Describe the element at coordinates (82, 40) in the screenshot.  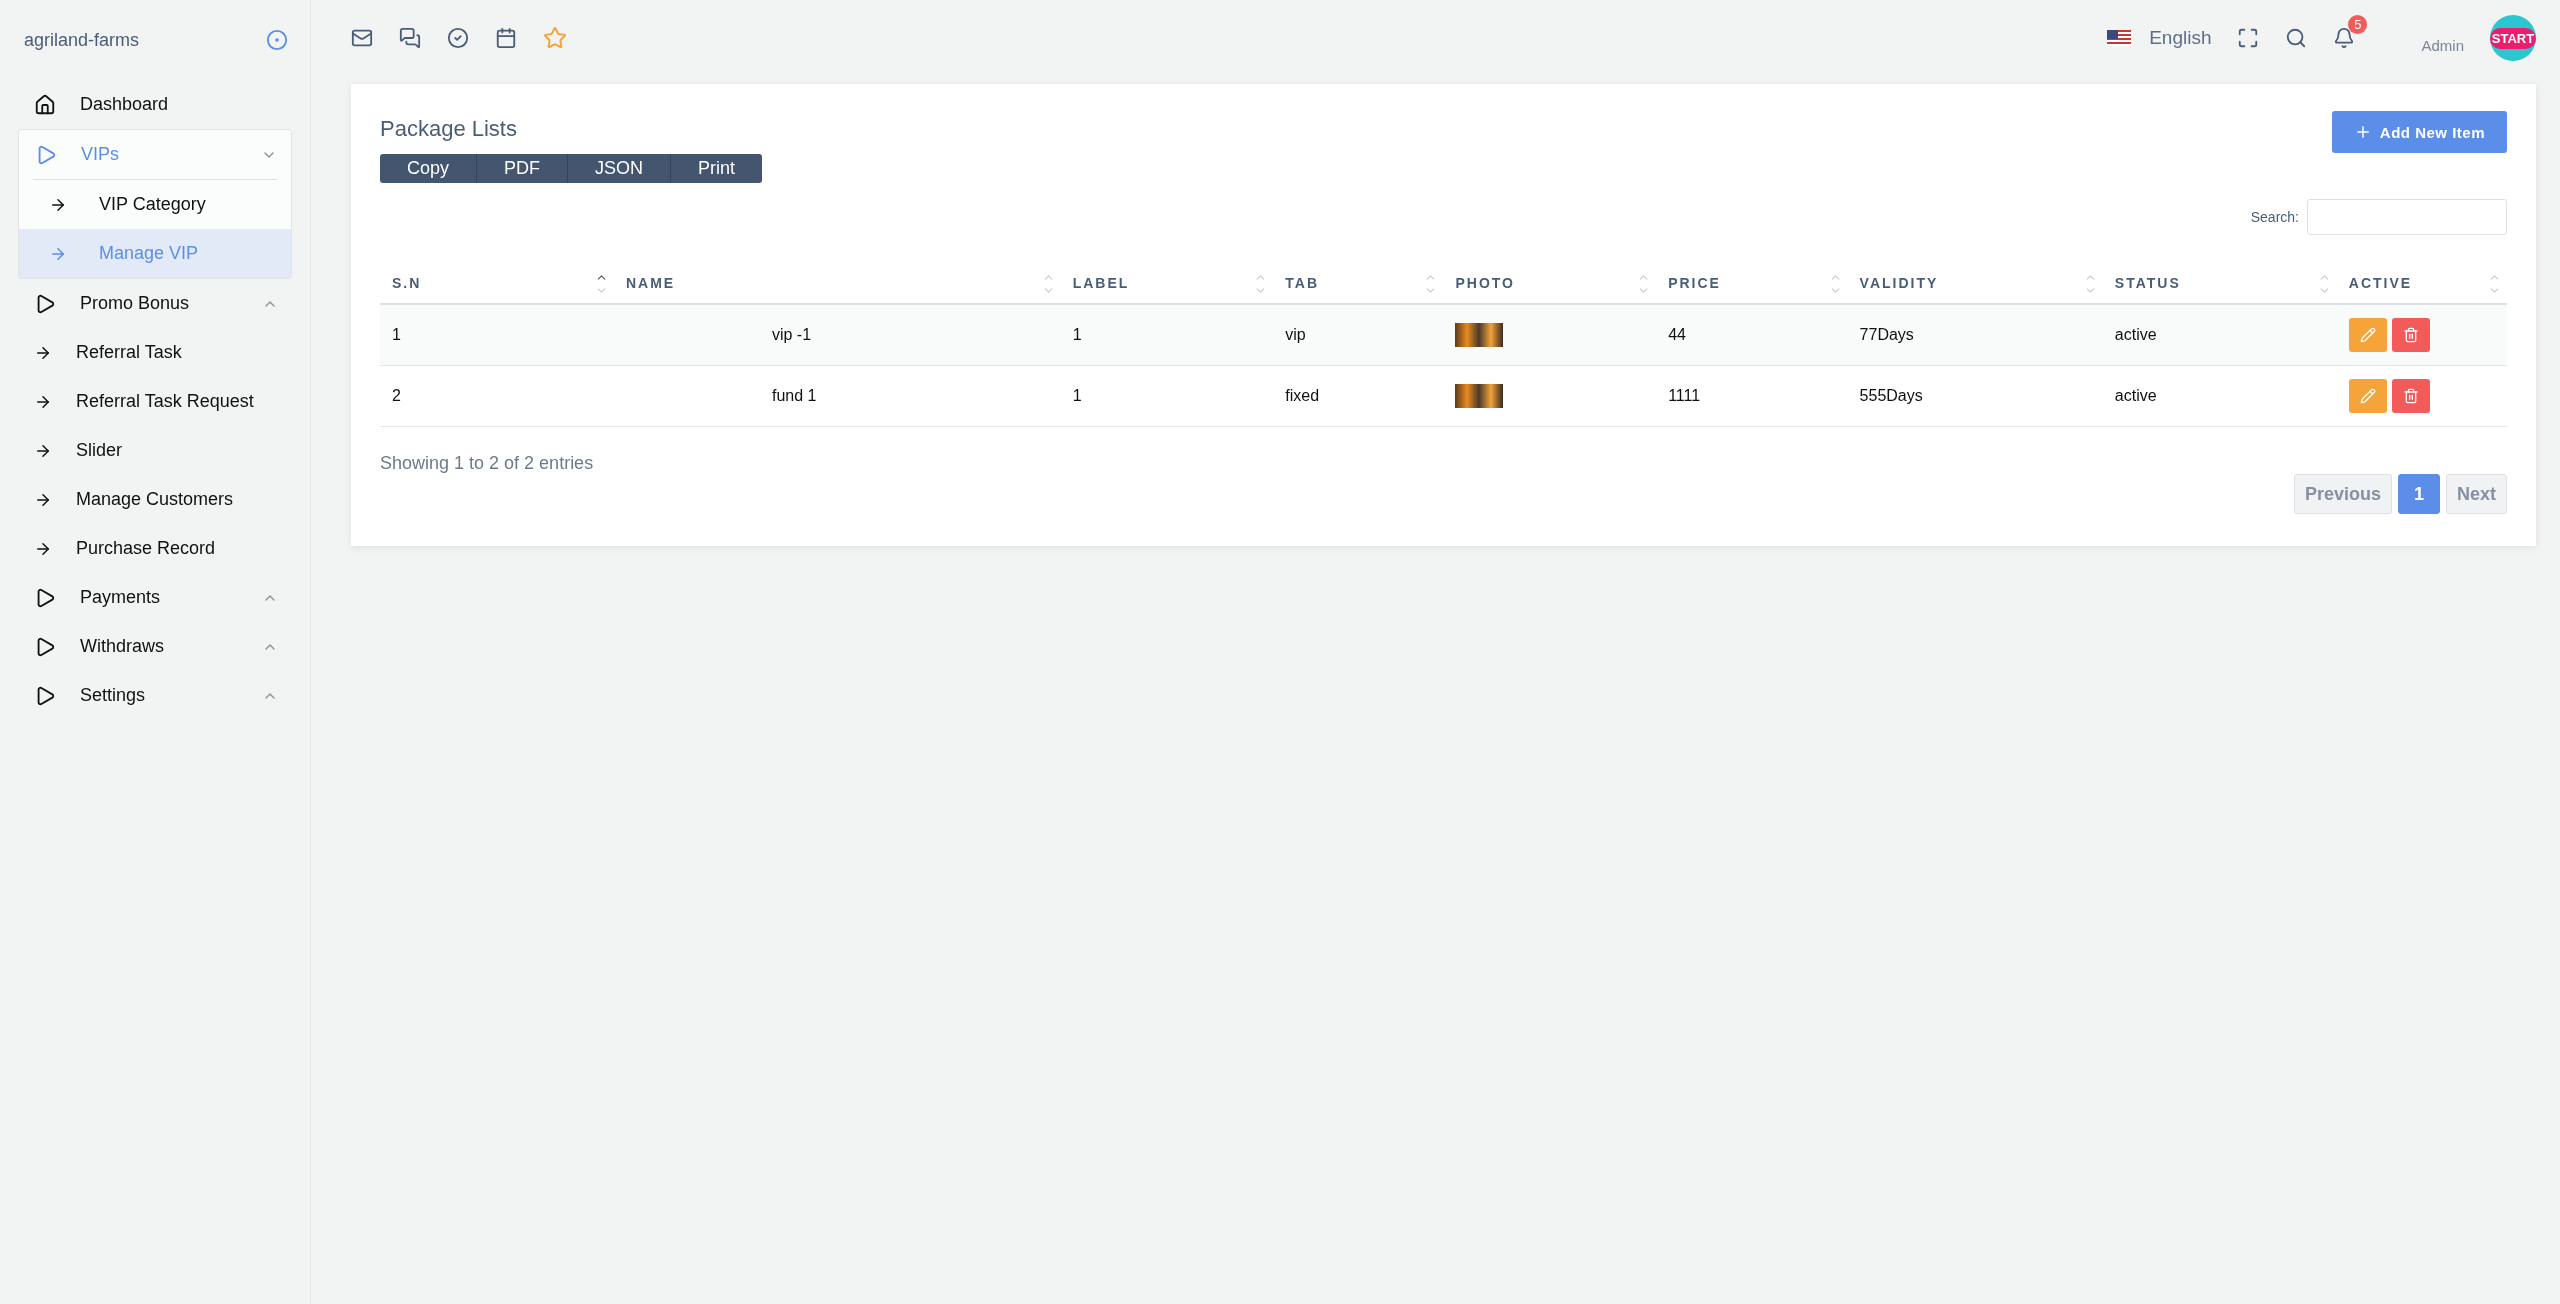
I see `brand-name: agriland-farms` at that location.